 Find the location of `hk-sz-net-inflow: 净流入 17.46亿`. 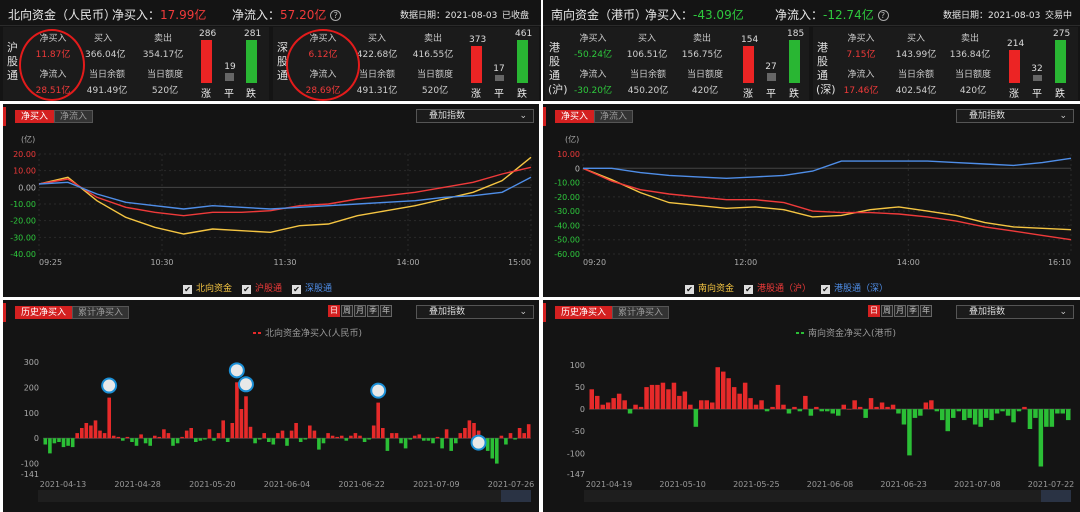

hk-sz-net-inflow: 净流入 17.46亿 is located at coordinates (861, 83).